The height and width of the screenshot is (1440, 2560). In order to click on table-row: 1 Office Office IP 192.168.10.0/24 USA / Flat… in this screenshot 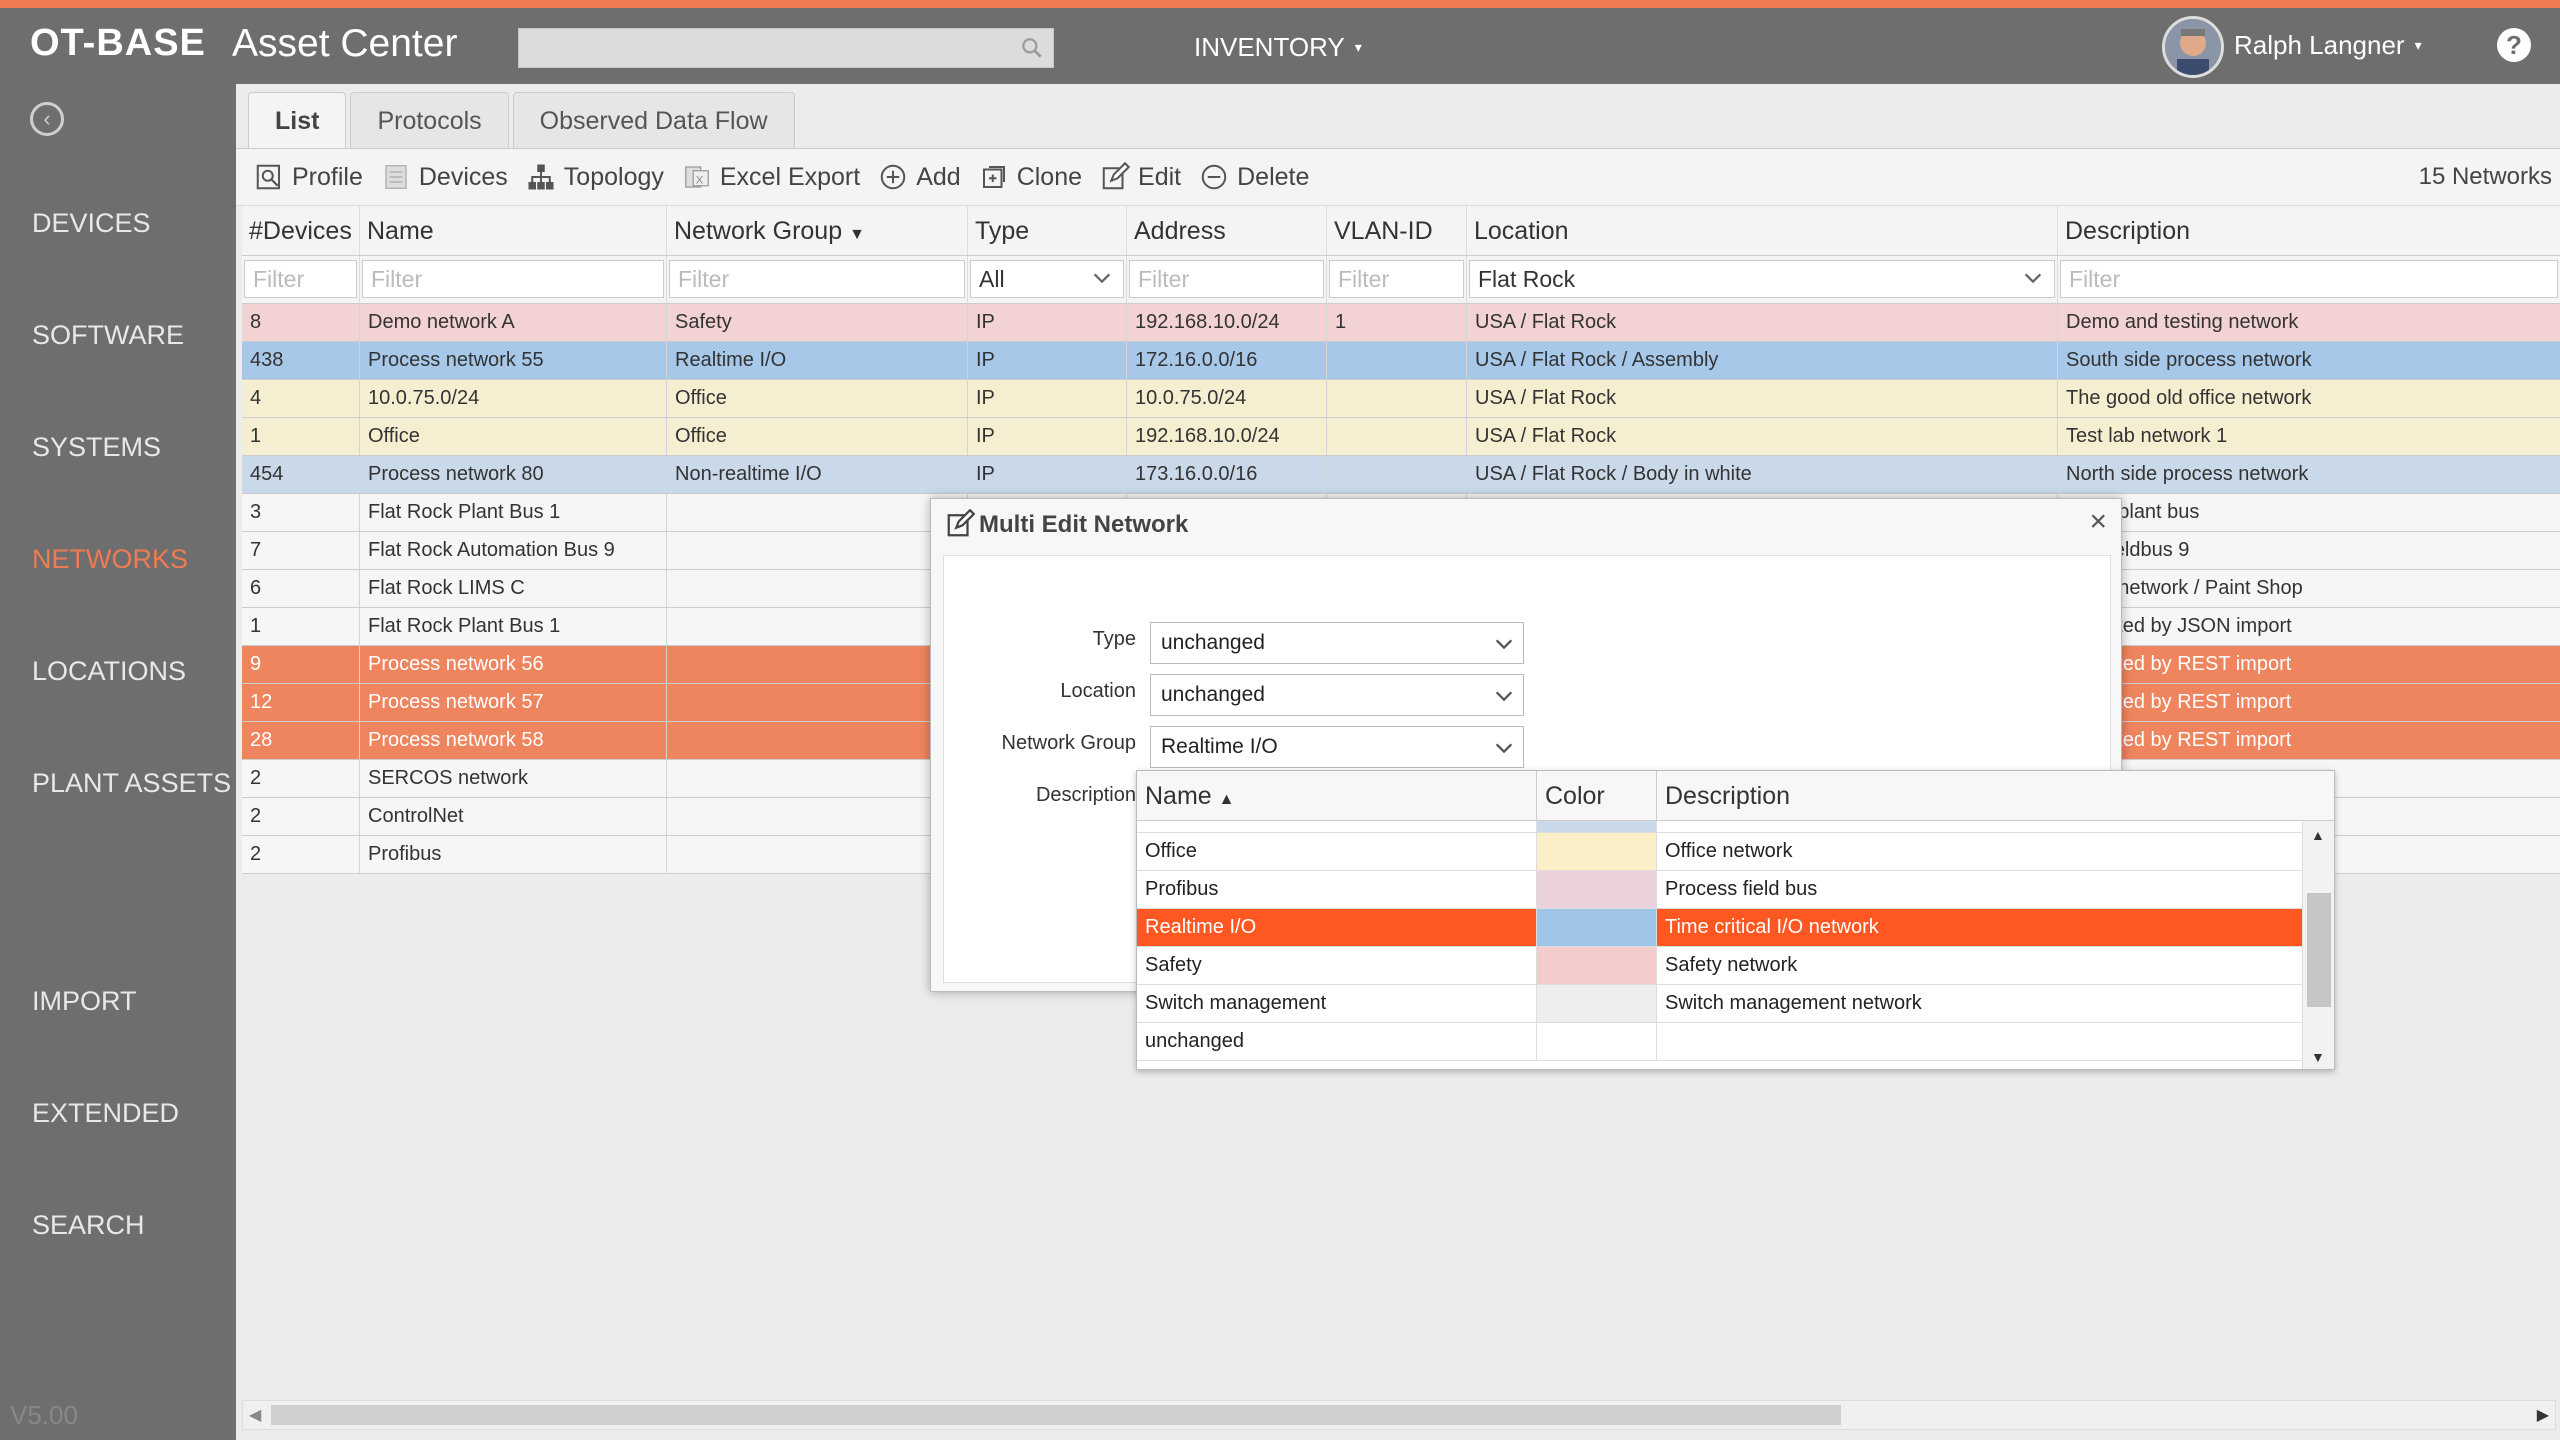, I will do `click(1401, 437)`.